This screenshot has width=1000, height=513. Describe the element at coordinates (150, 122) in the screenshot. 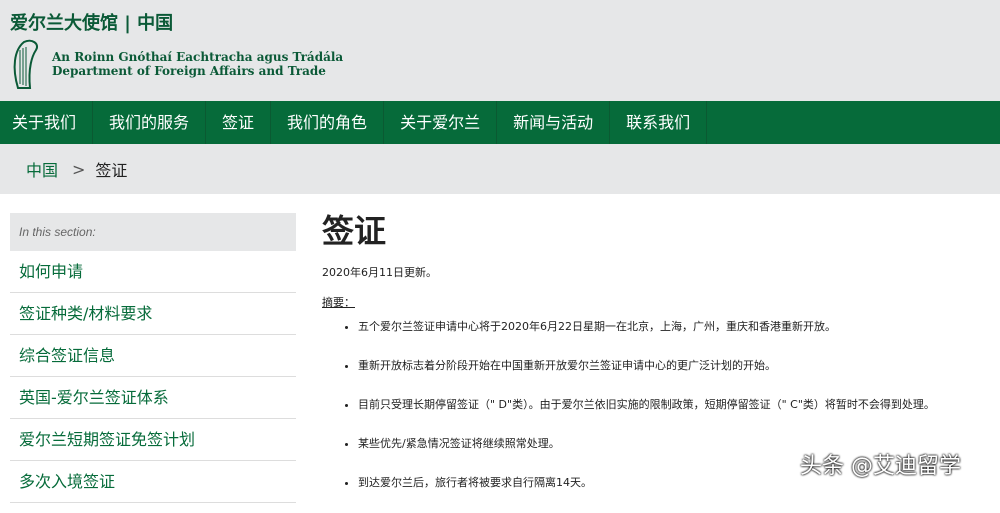

I see `nav-services: 我们的服务` at that location.